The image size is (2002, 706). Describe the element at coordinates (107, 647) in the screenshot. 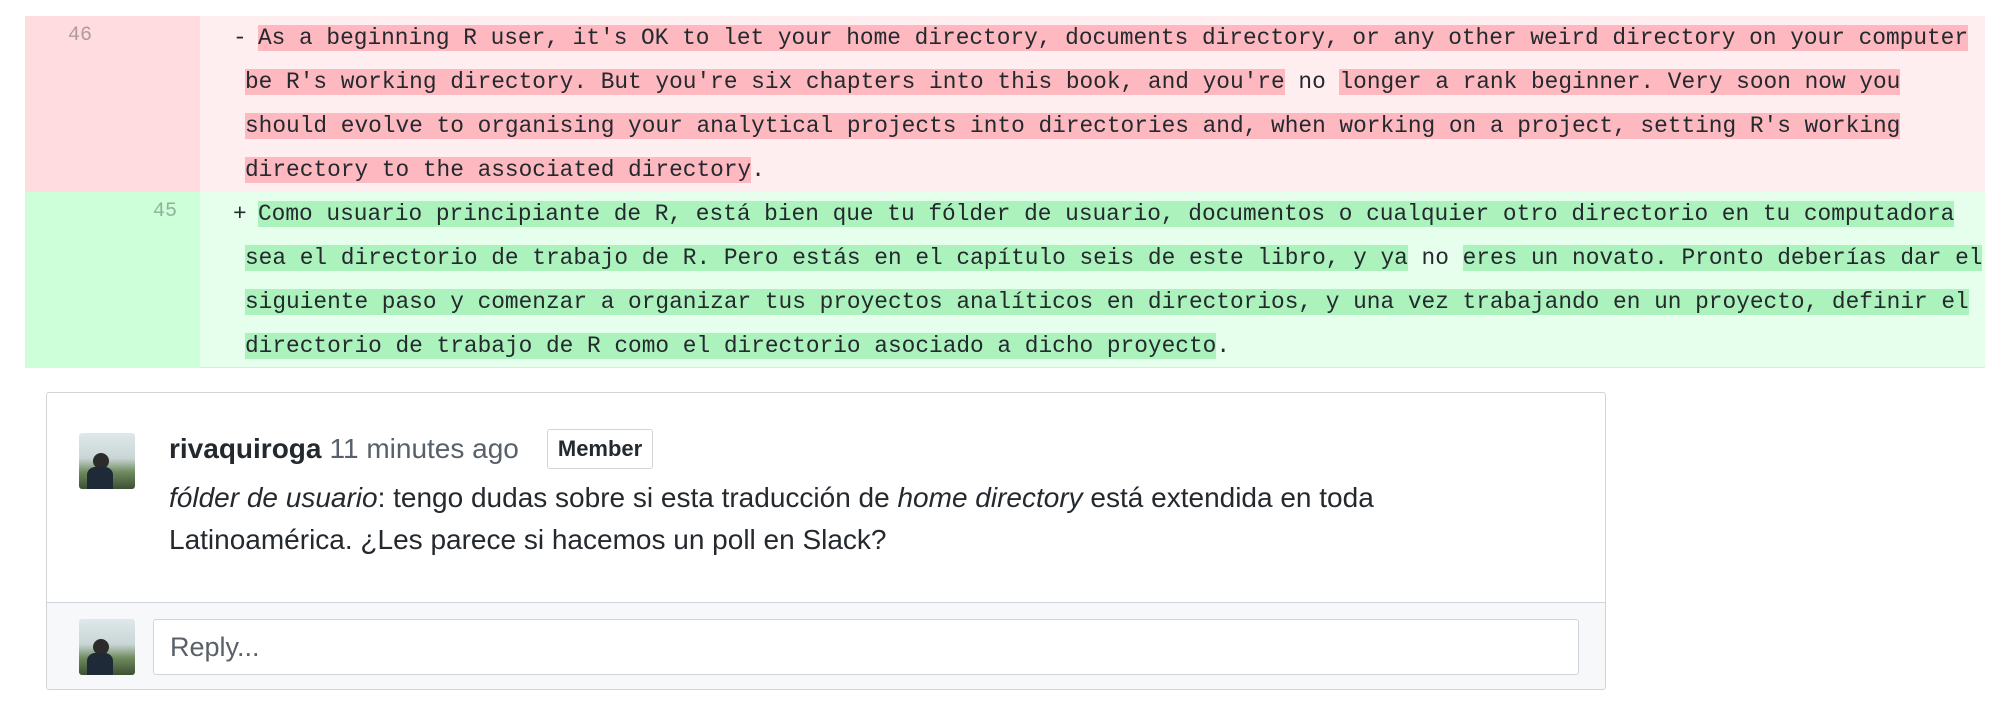

I see `current-user-avatar` at that location.